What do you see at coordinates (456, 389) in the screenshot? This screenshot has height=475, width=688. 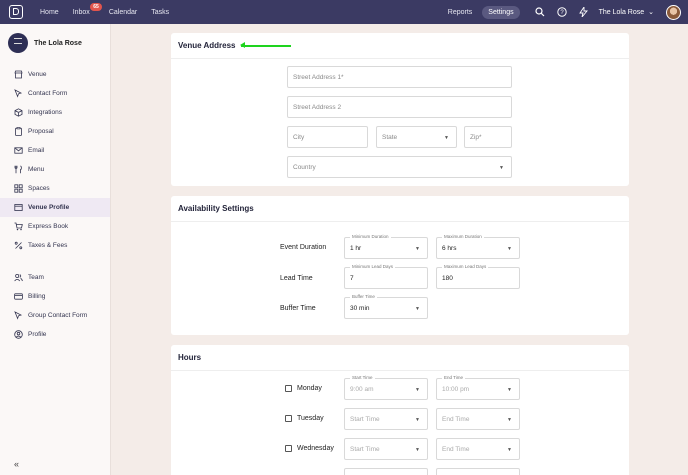 I see `monday-end-time-value: 10:00 pm` at bounding box center [456, 389].